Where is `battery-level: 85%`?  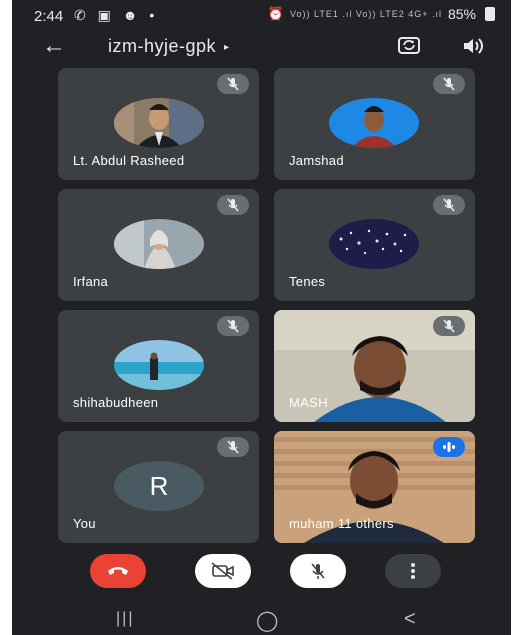 battery-level: 85% is located at coordinates (461, 14).